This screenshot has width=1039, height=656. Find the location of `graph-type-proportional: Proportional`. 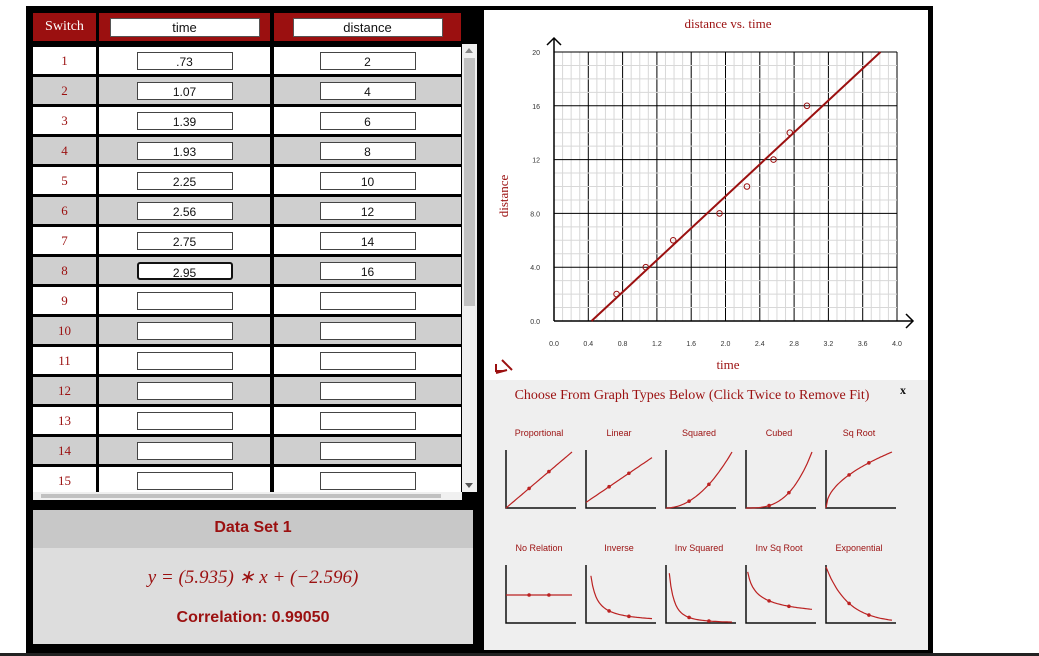

graph-type-proportional: Proportional is located at coordinates (539, 470).